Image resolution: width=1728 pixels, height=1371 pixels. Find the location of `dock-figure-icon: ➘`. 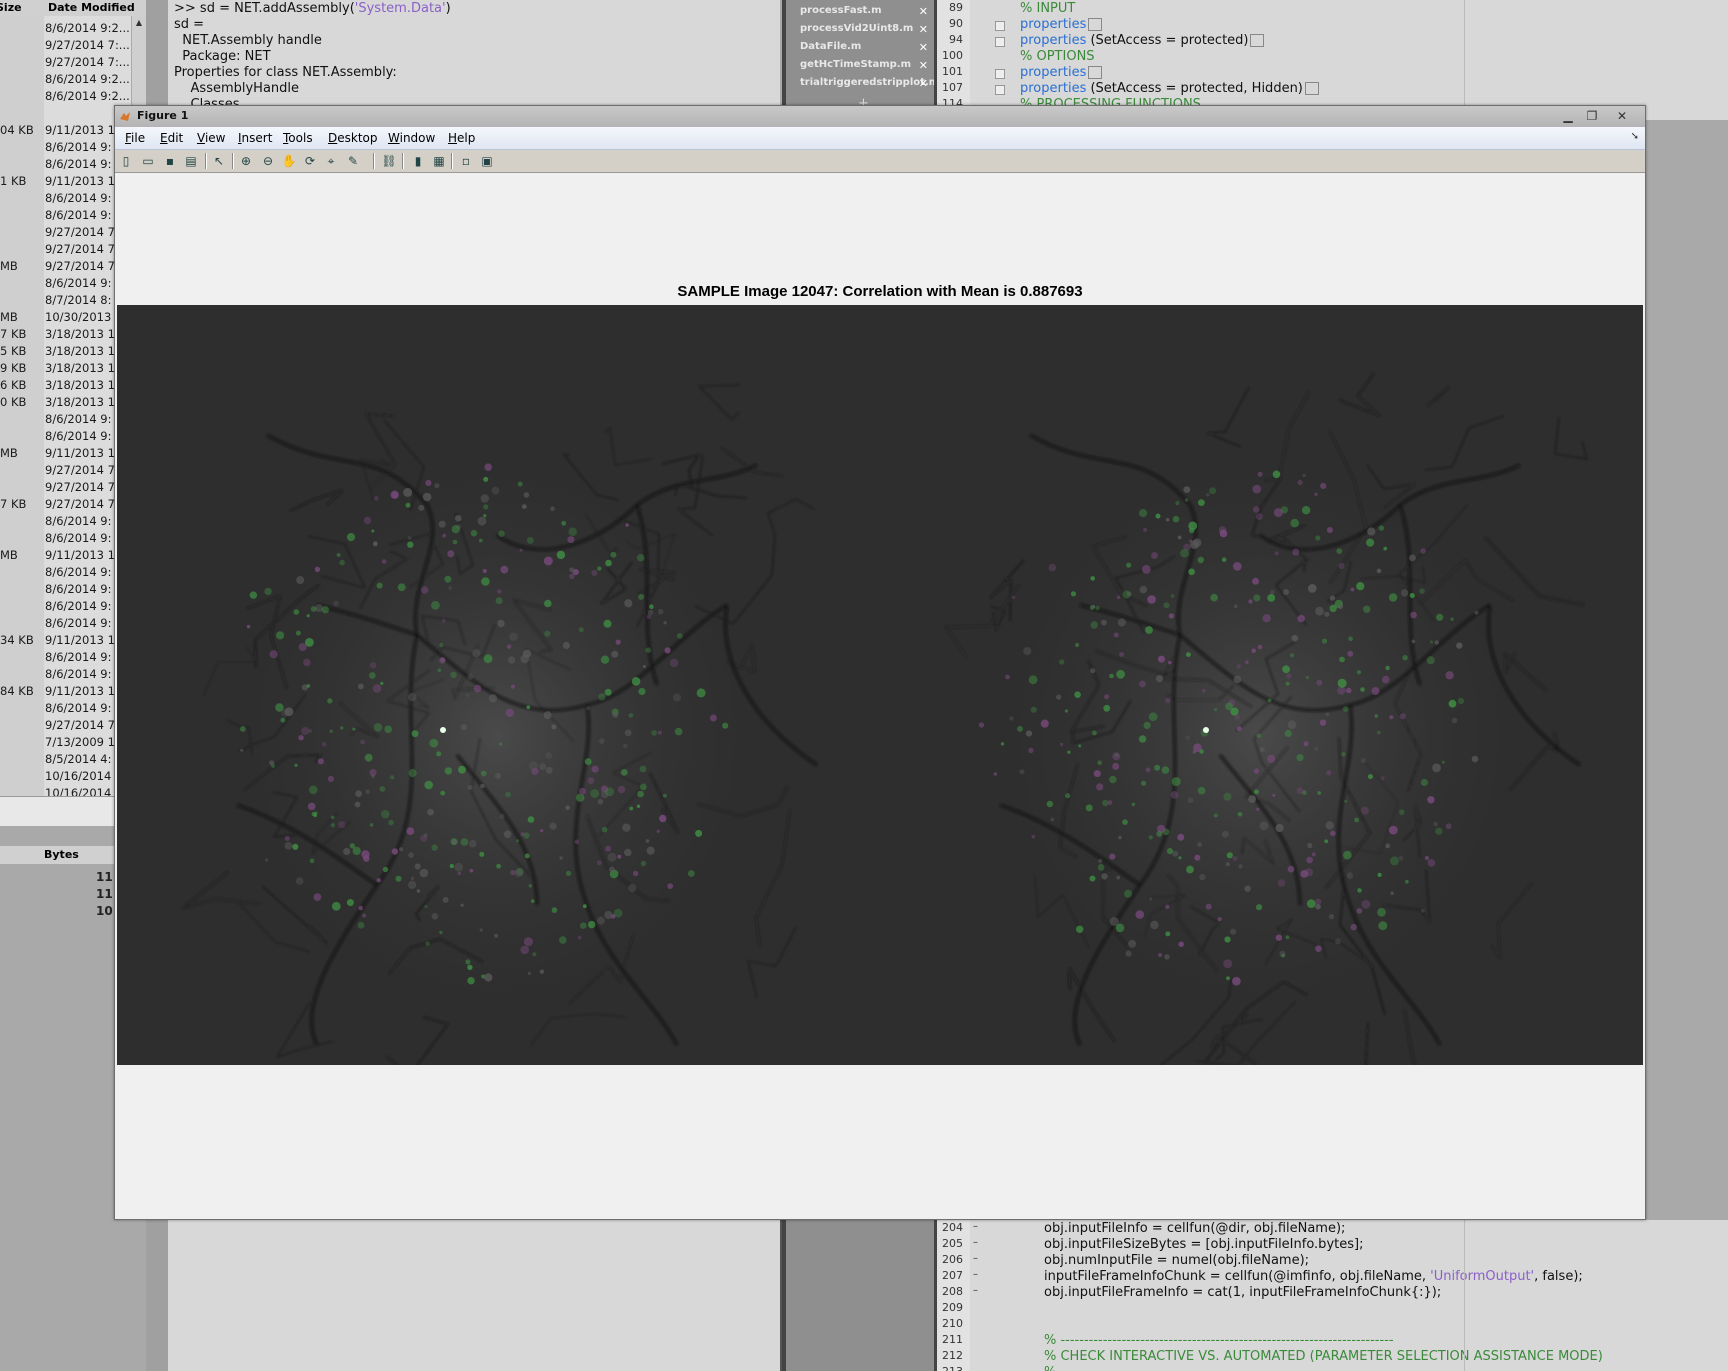

dock-figure-icon: ➘ is located at coordinates (1635, 136).